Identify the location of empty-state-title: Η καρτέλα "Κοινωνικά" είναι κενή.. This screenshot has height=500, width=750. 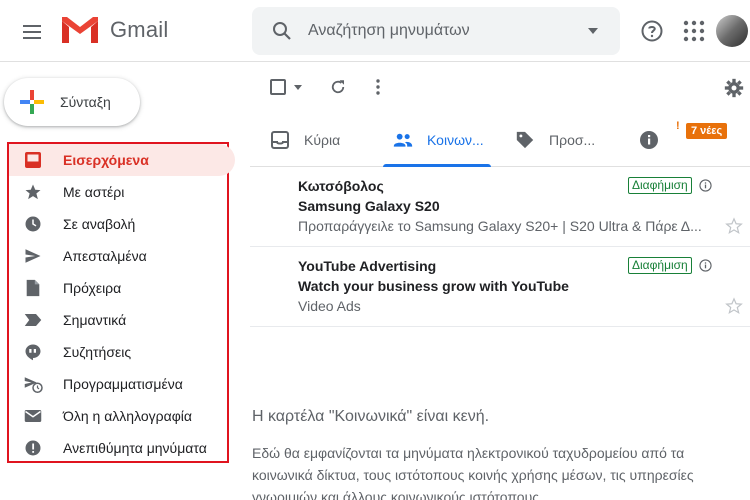
(371, 416).